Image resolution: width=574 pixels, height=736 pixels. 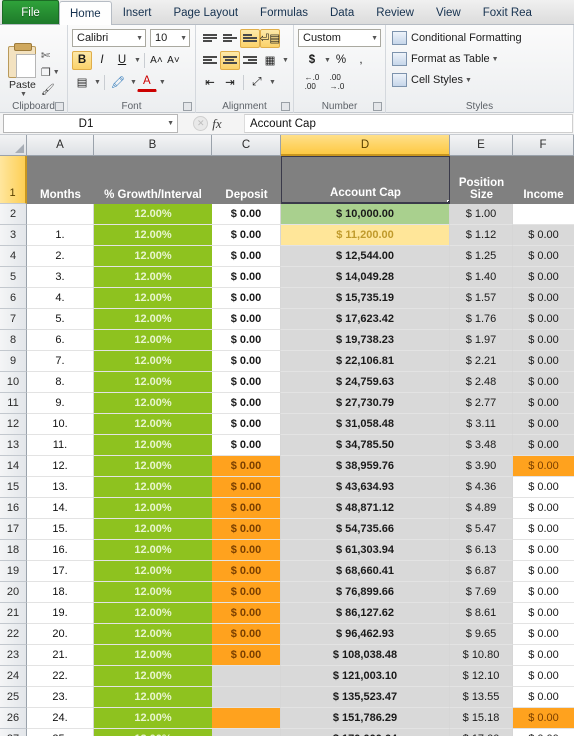 I want to click on cell-account-cap: $ 14,049.28, so click(x=365, y=277).